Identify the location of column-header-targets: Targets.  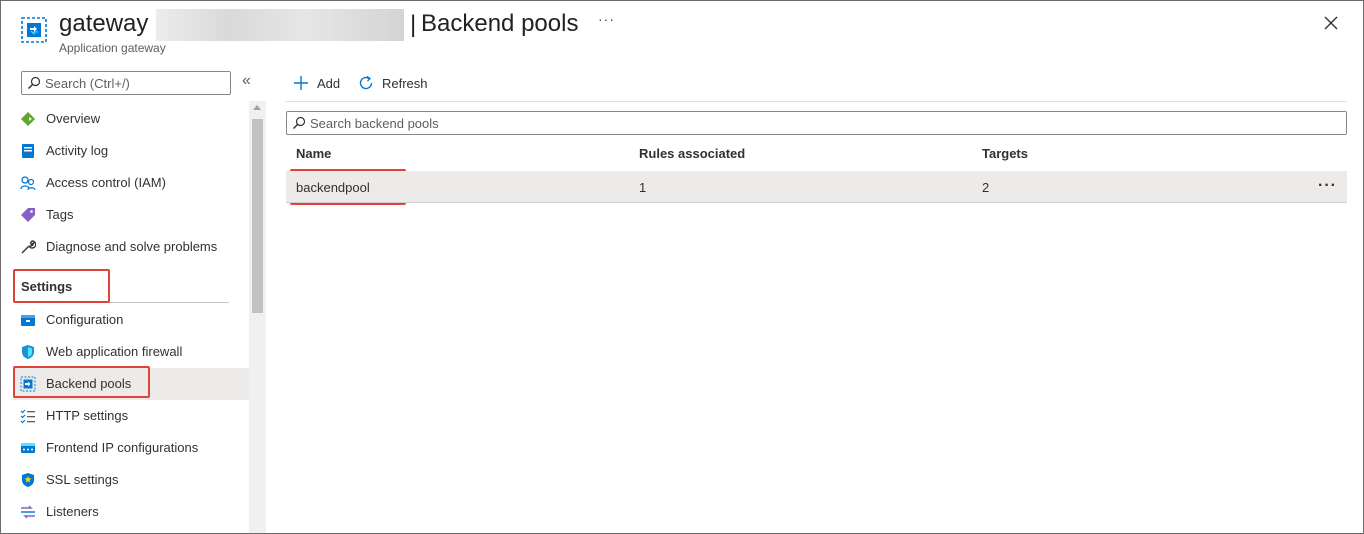
(1005, 153).